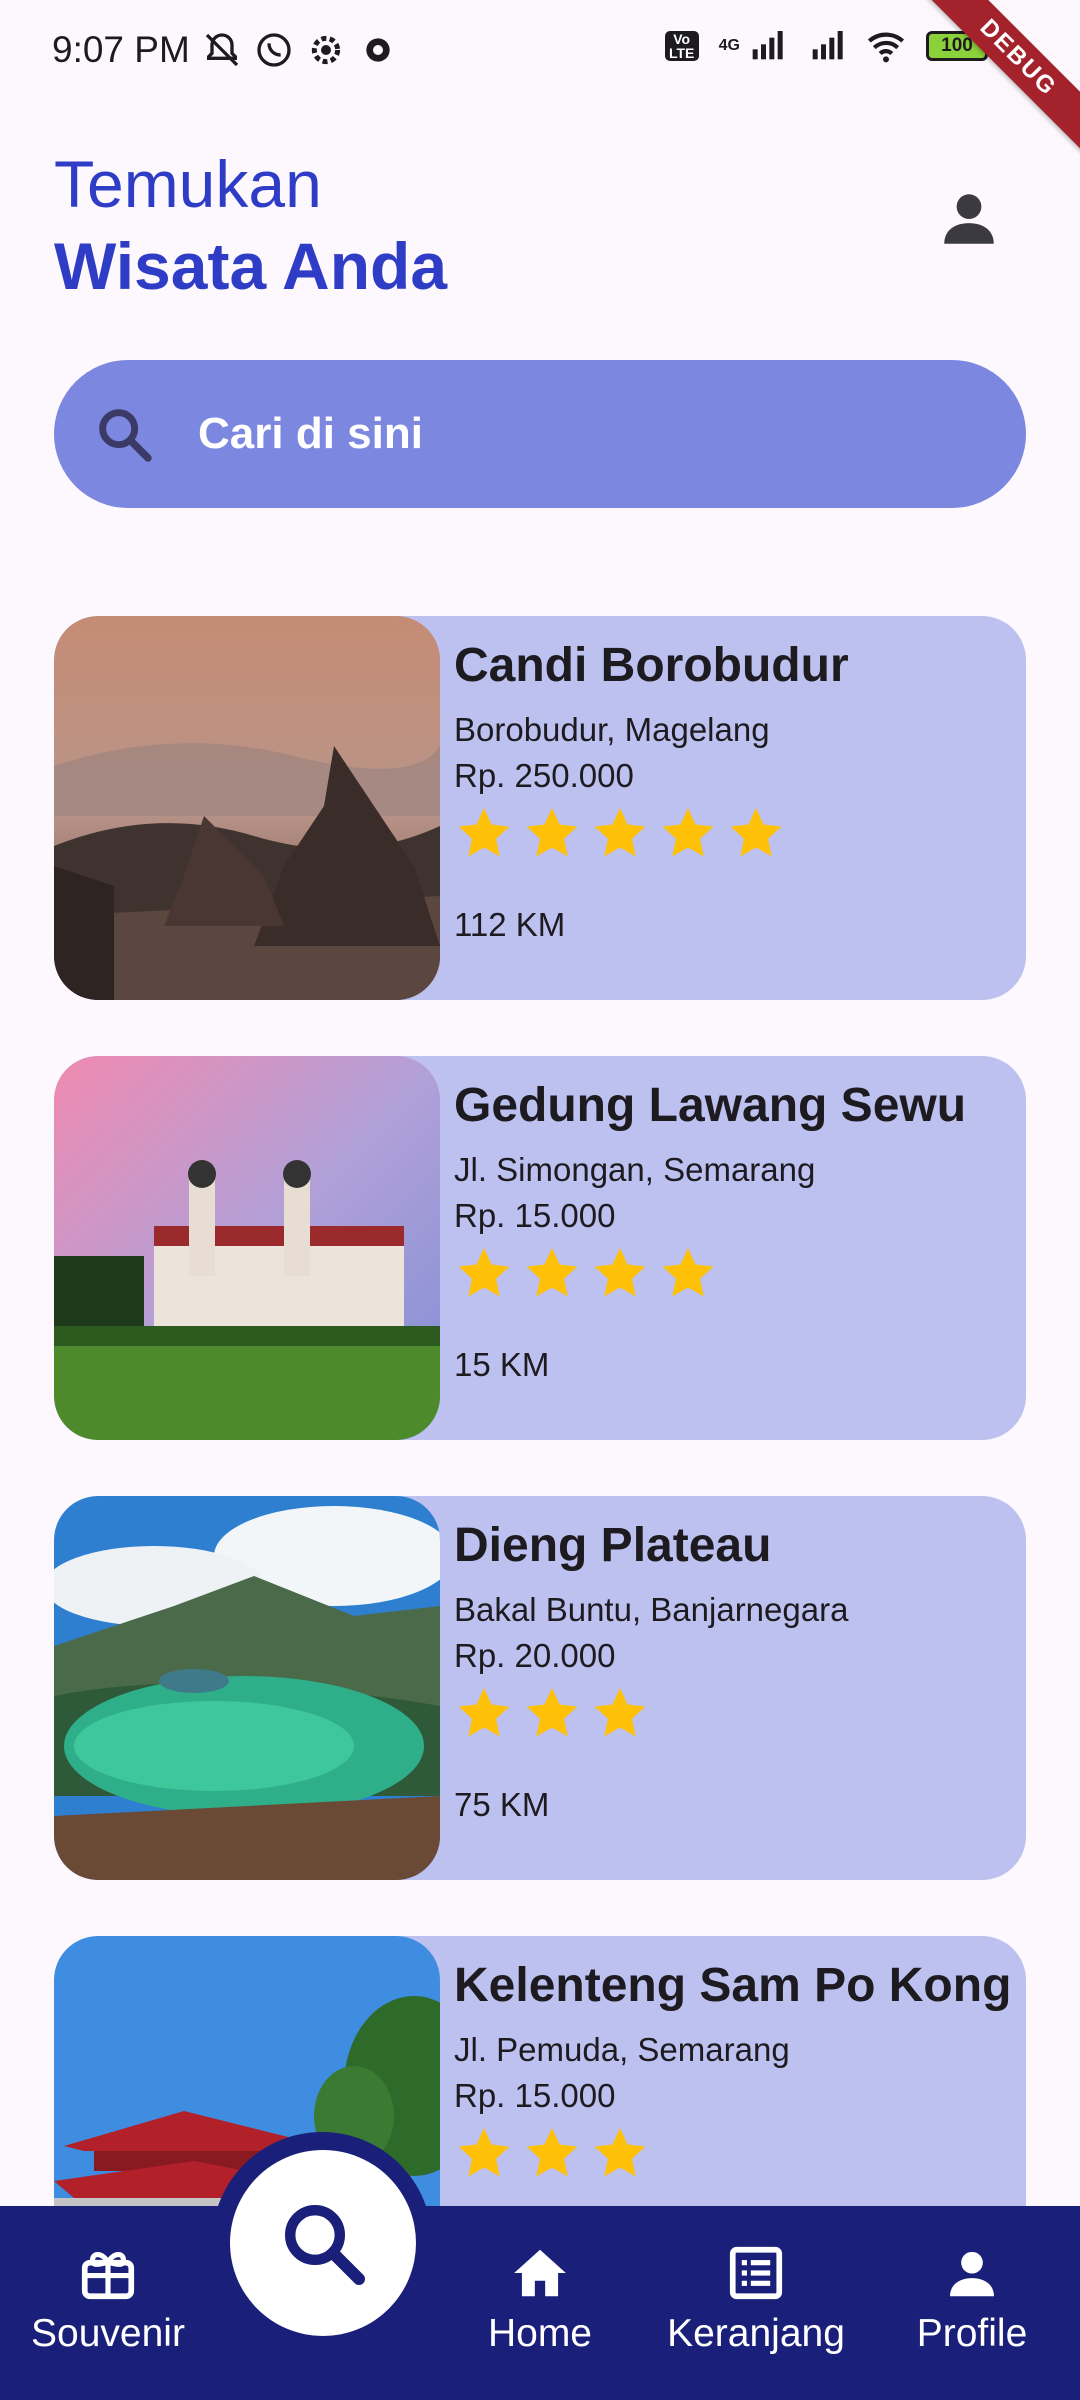  I want to click on search-fab-button, so click(323, 2243).